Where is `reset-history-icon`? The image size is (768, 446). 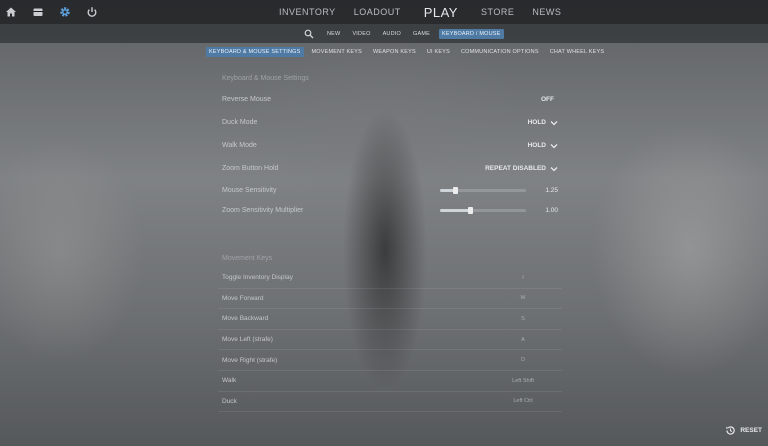
reset-history-icon is located at coordinates (731, 430).